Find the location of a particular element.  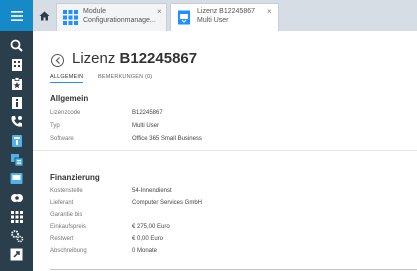

info-document-icon is located at coordinates (16, 102).